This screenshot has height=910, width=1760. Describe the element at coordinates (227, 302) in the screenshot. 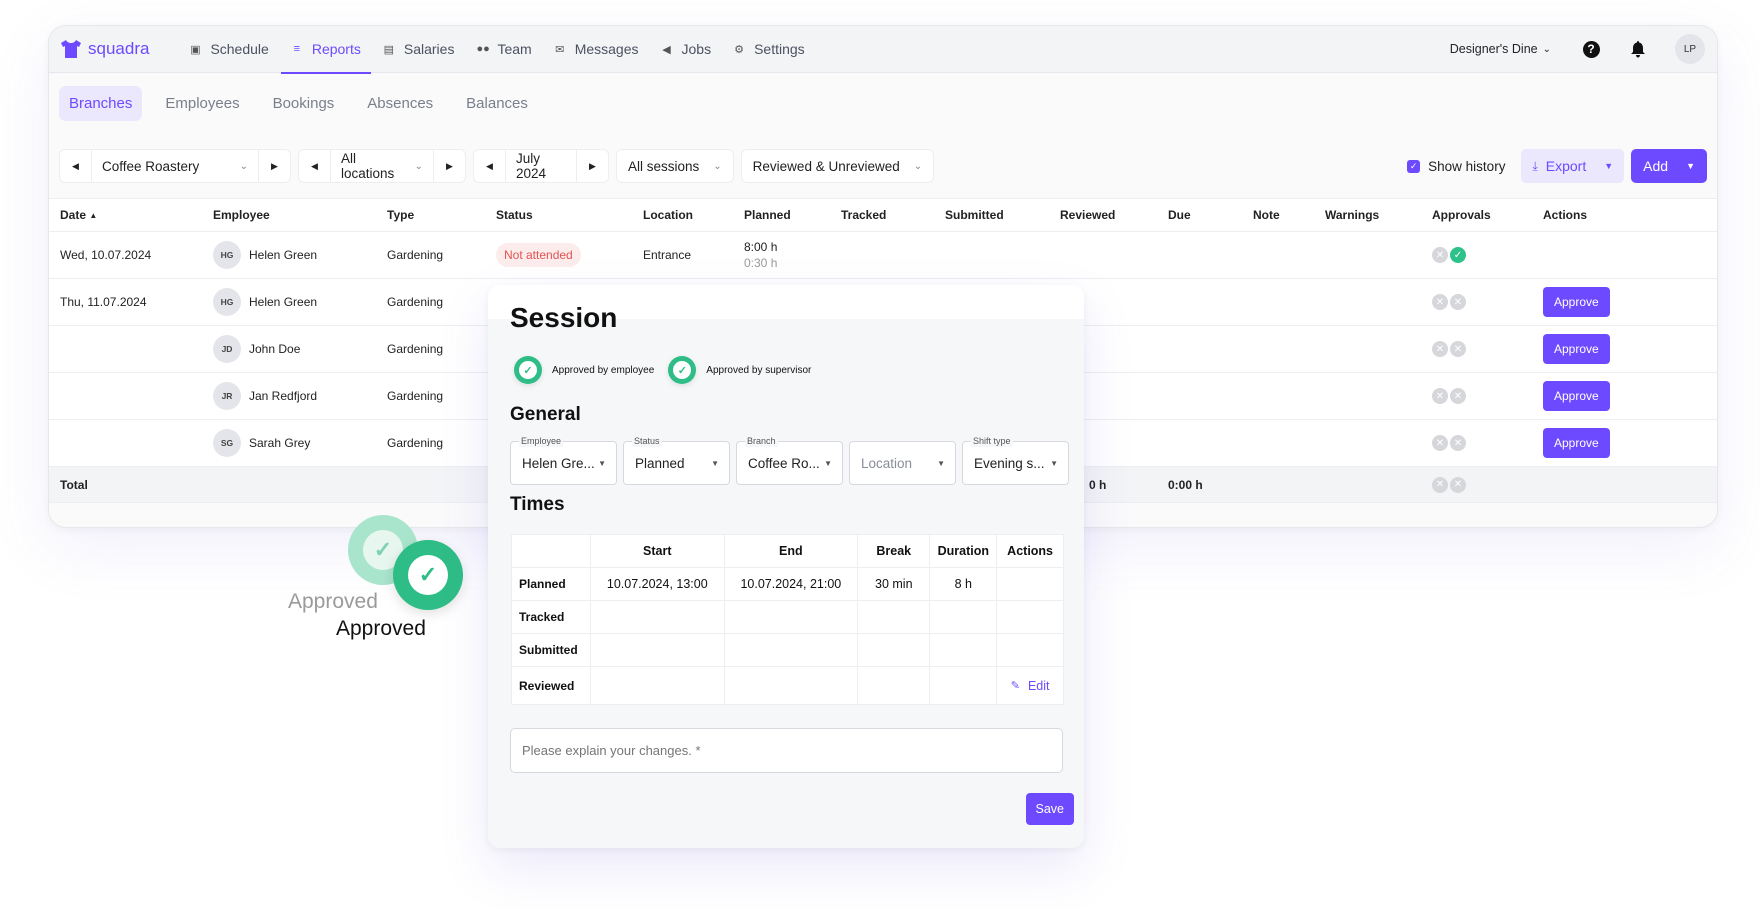

I see `employee-avatar: HG` at that location.